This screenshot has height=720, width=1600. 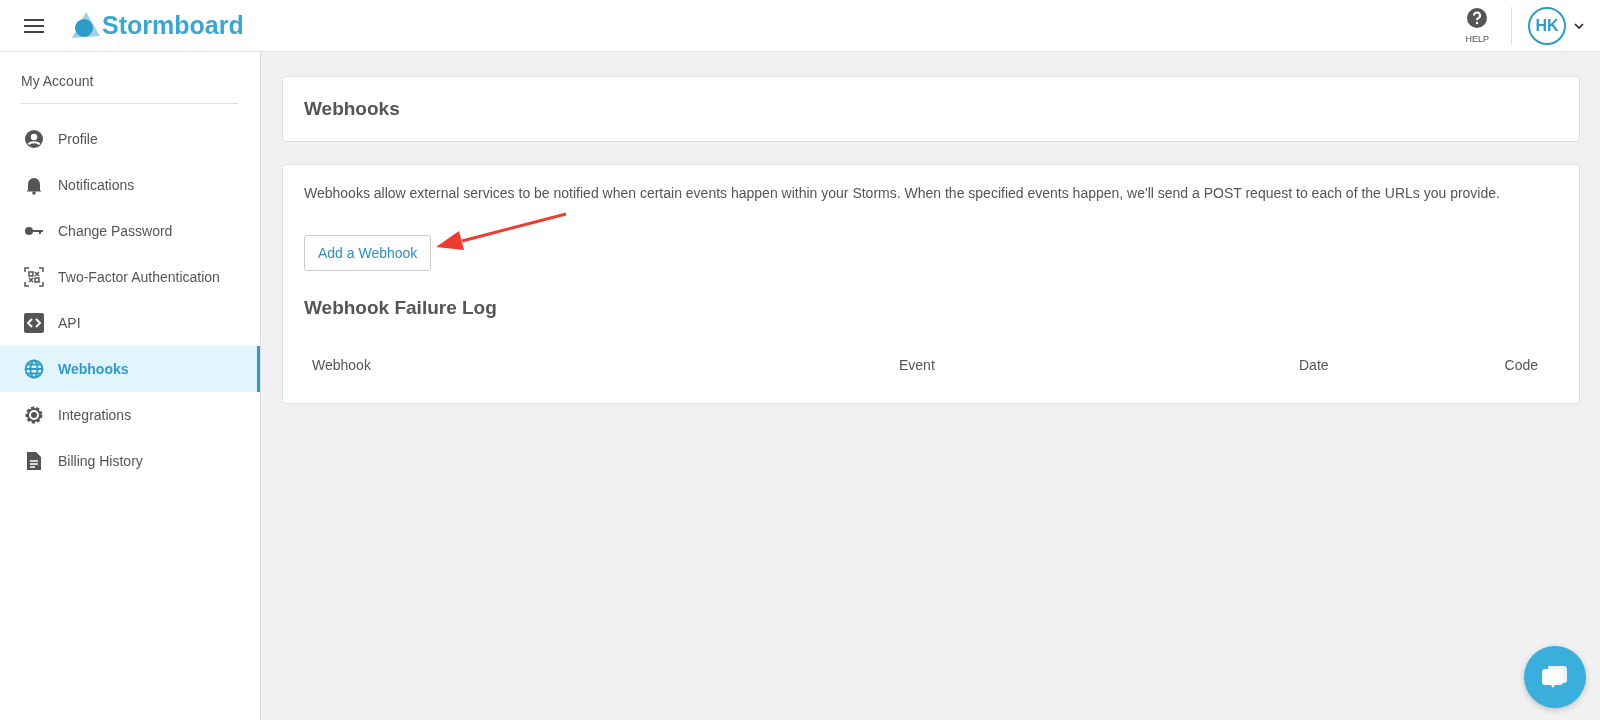 What do you see at coordinates (130, 277) in the screenshot?
I see `sidebar-item: Two-Factor Authentication` at bounding box center [130, 277].